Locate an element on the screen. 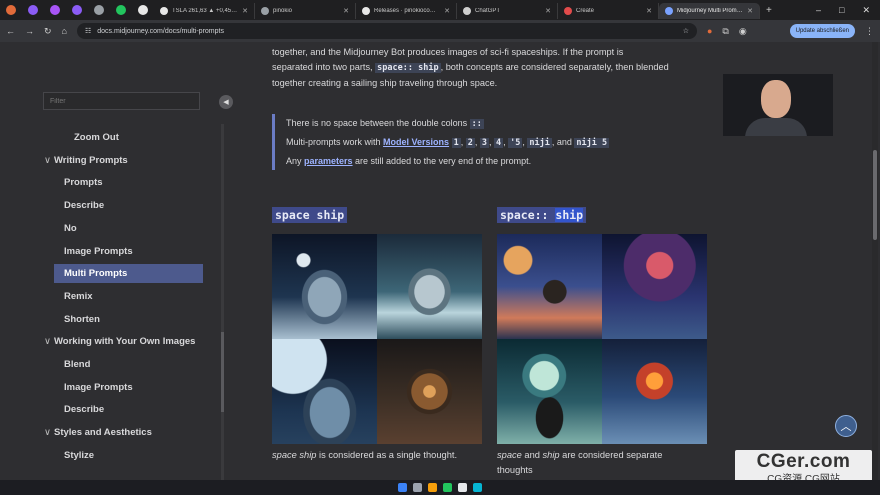  update-button: Update abschließen is located at coordinates (822, 31).